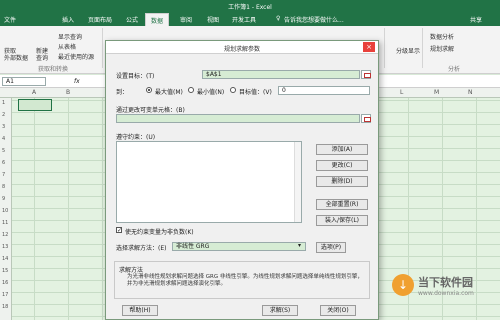  Describe the element at coordinates (5, 283) in the screenshot. I see `row-header: 16` at that location.